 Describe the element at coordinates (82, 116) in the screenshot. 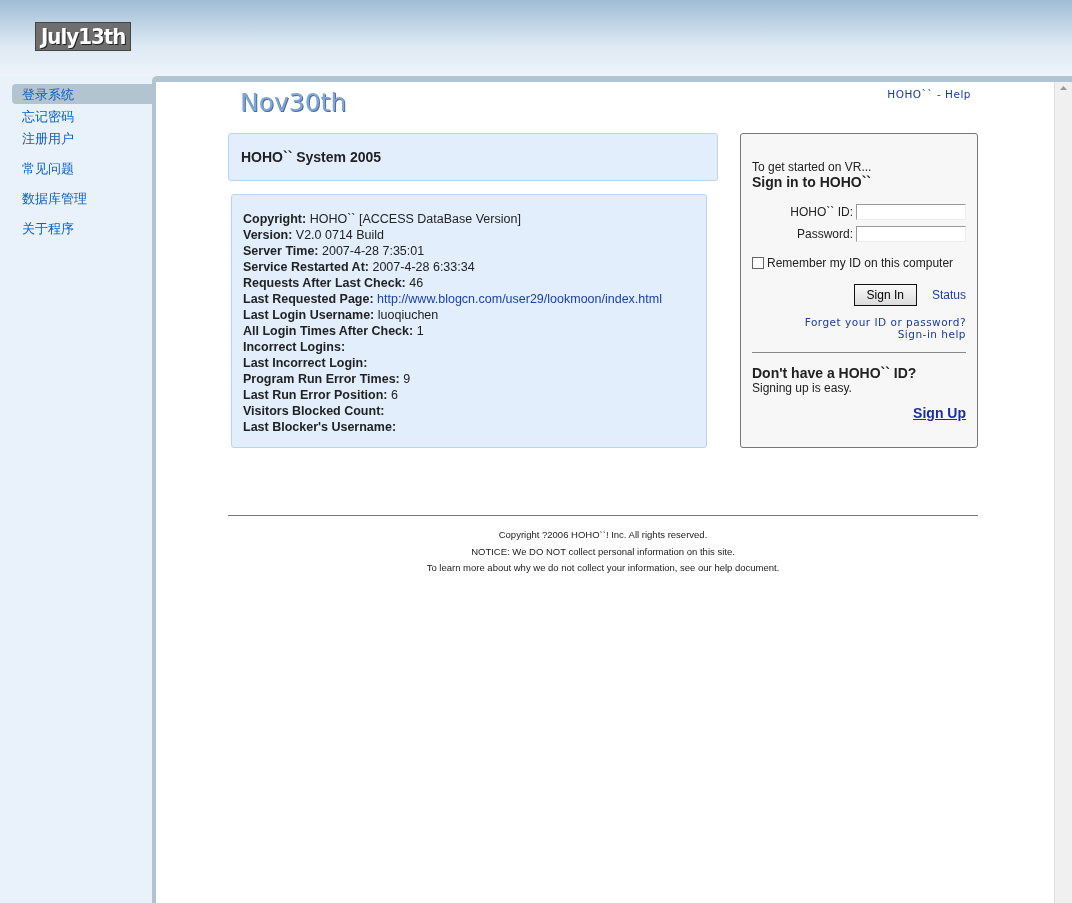

I see `sidebar-item: 忘记密码` at that location.